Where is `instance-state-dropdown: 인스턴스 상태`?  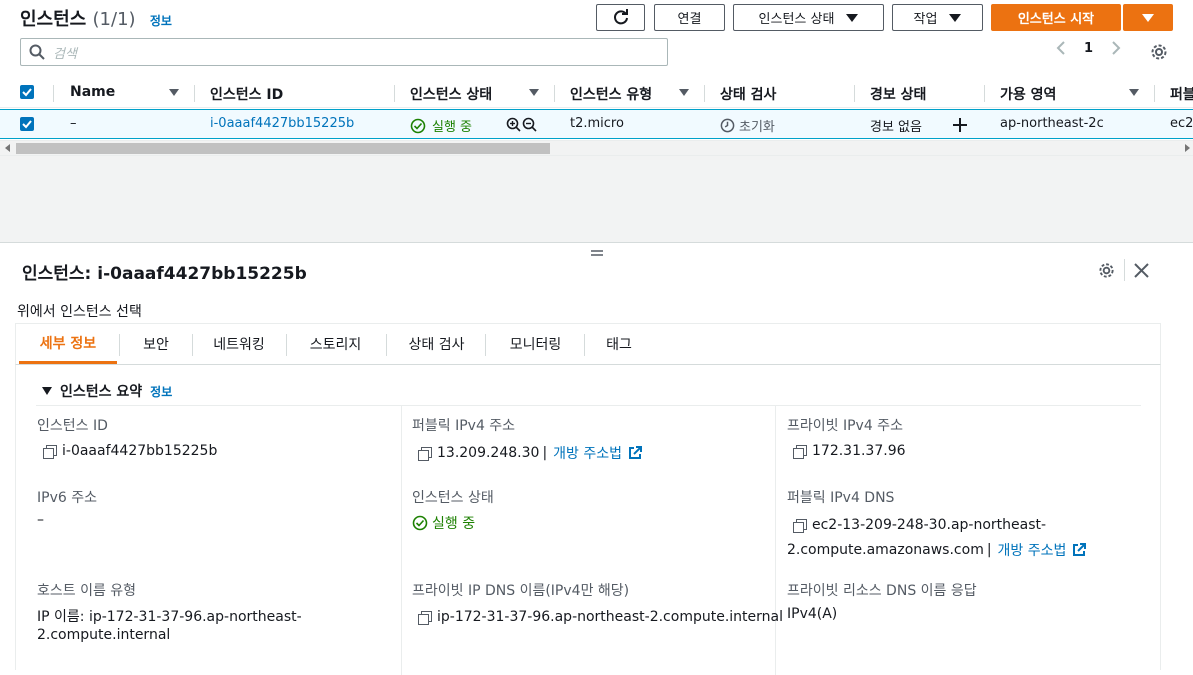 instance-state-dropdown: 인스턴스 상태 is located at coordinates (808, 17).